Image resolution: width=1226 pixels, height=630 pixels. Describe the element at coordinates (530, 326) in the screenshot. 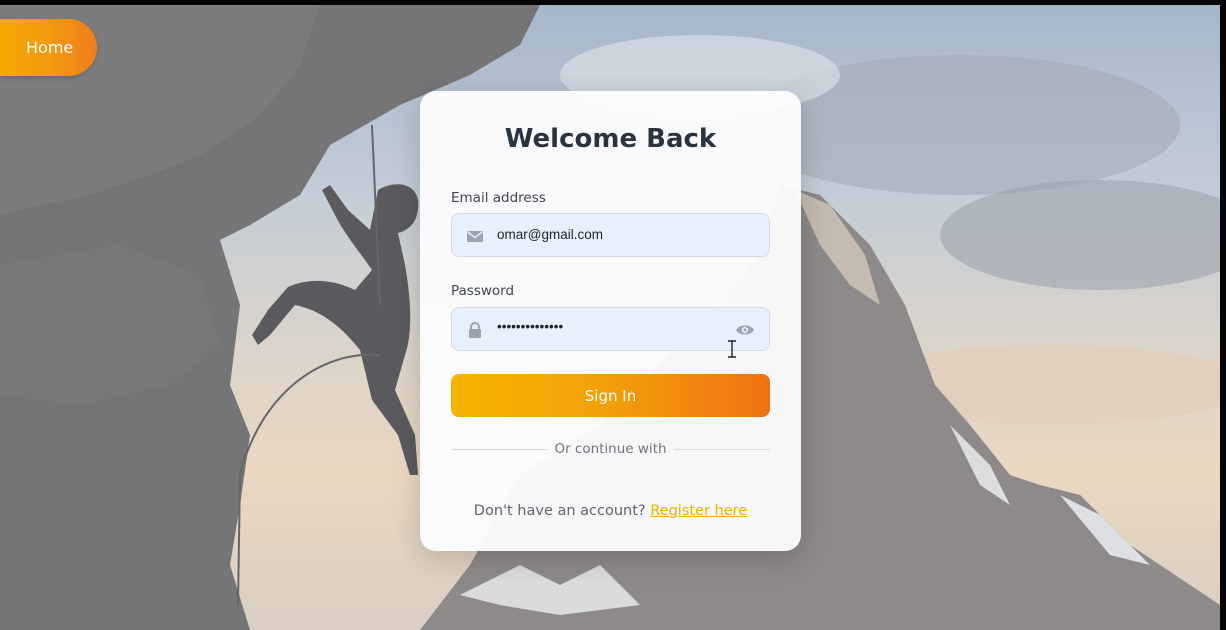

I see `password-value: ••••••••••••••` at that location.